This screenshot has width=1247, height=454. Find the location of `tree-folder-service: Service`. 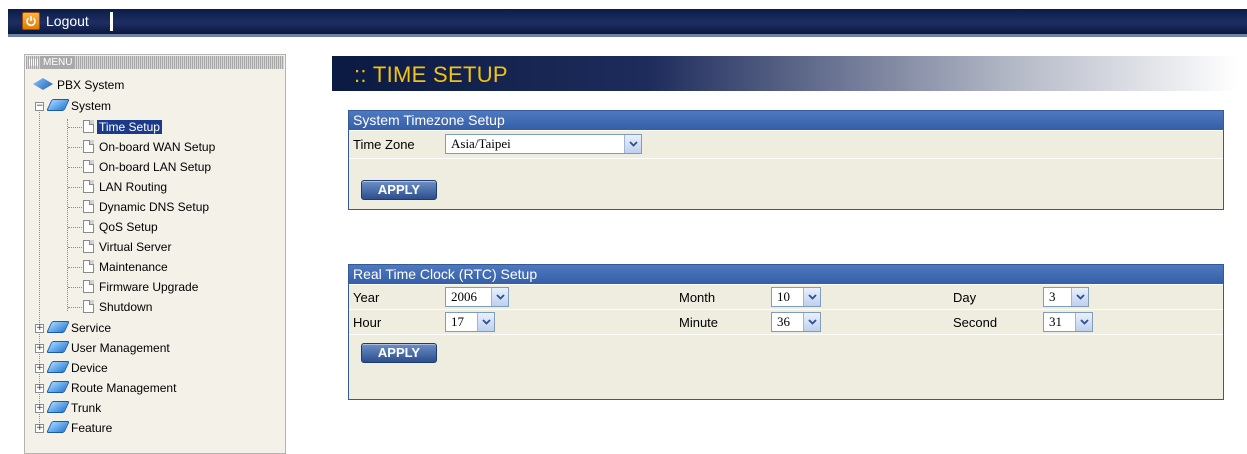

tree-folder-service: Service is located at coordinates (79, 328).